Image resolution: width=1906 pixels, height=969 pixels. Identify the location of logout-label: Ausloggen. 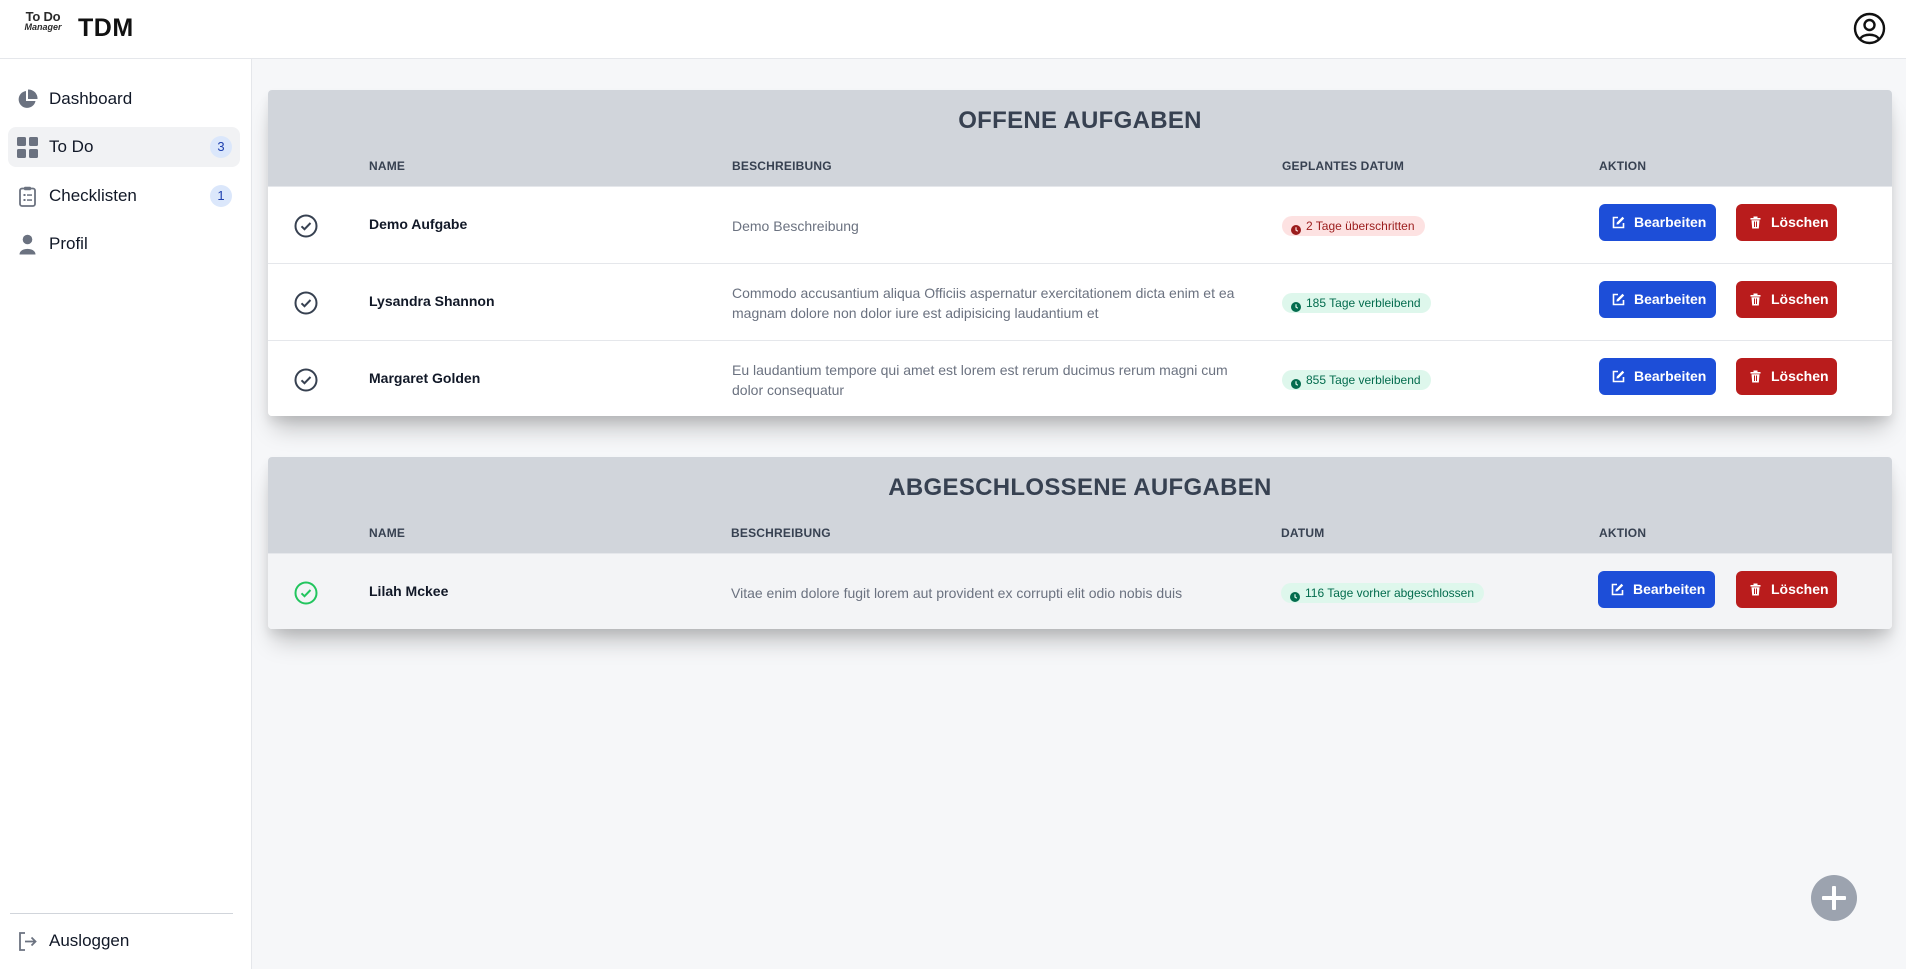
(89, 940).